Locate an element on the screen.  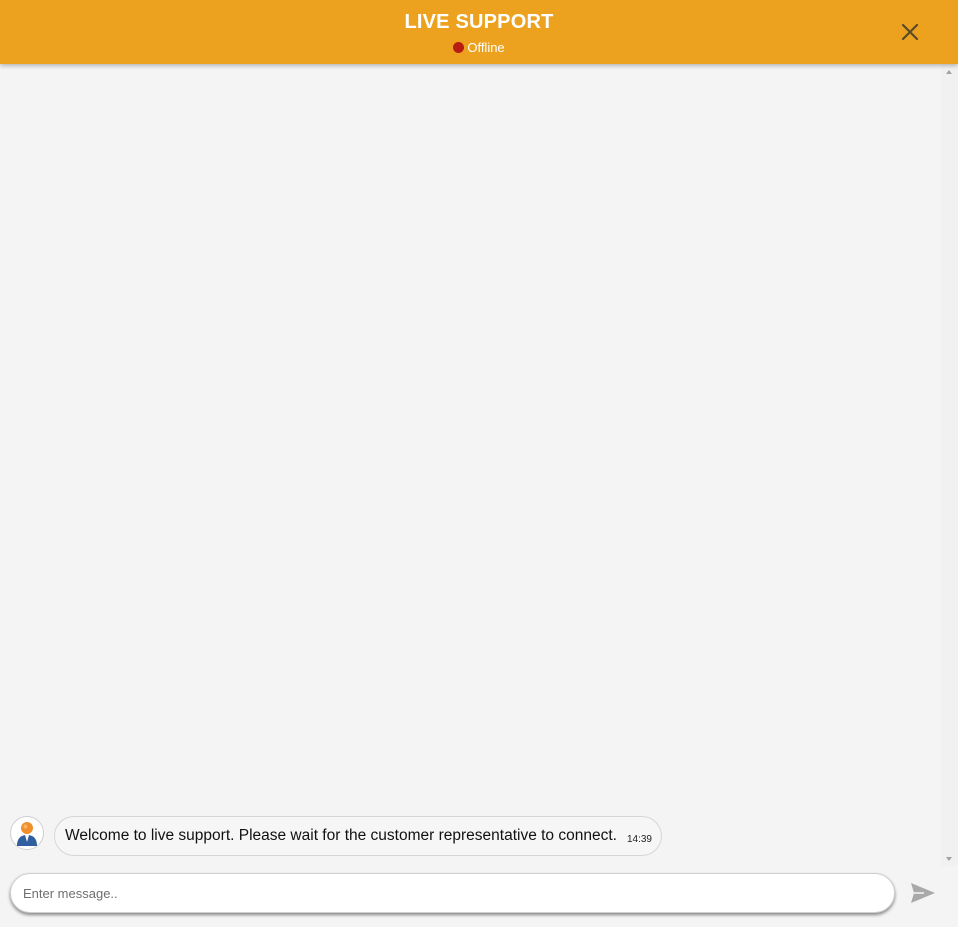
chat-title: LIVE SUPPORT is located at coordinates (479, 22).